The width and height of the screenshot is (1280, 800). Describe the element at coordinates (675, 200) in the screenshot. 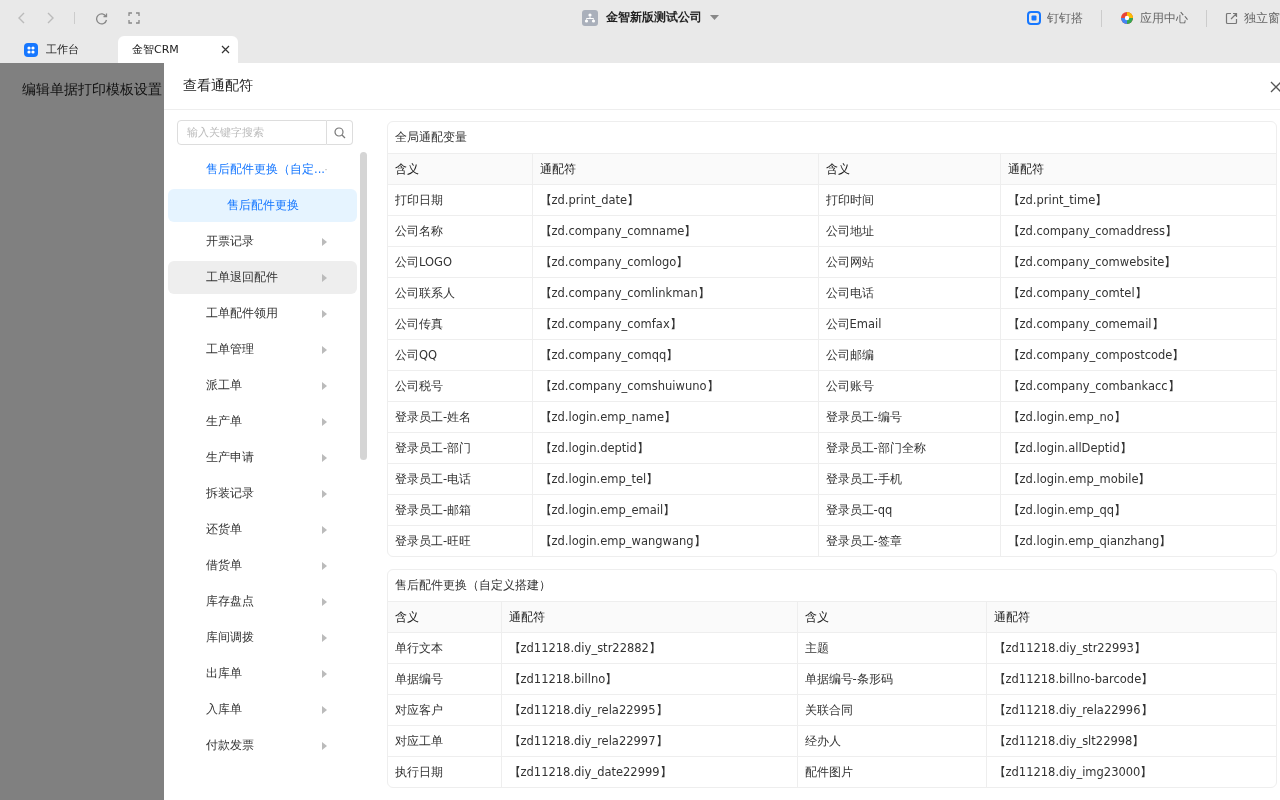

I see `table-cell: 【zd.print_date】` at that location.